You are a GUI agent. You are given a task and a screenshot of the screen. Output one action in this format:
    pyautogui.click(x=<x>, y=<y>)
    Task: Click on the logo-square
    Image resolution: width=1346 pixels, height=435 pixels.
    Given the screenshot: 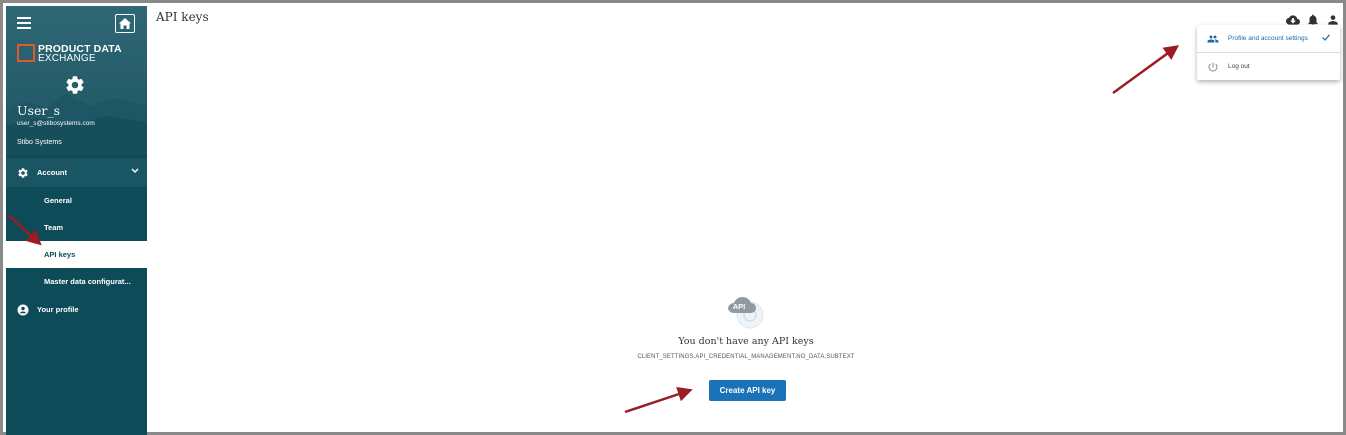 What is the action you would take?
    pyautogui.click(x=26, y=53)
    